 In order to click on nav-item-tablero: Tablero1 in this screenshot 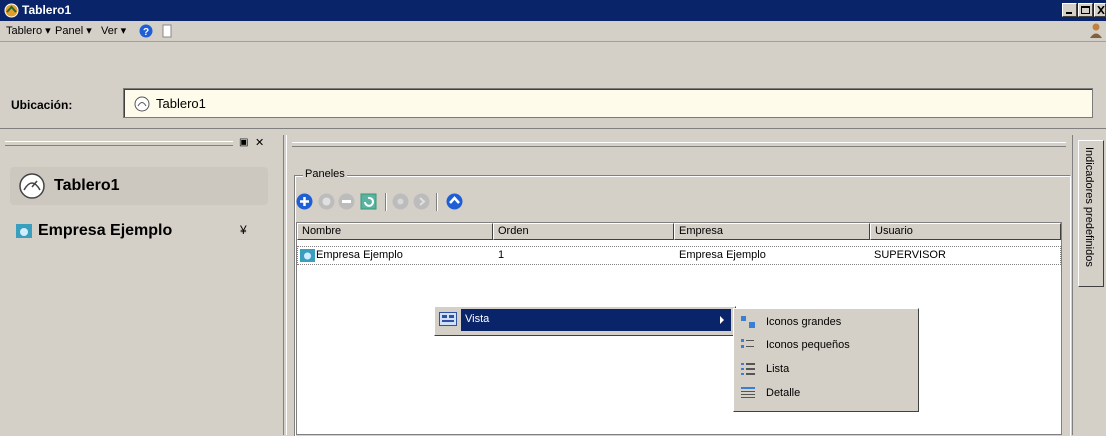, I will do `click(139, 186)`.